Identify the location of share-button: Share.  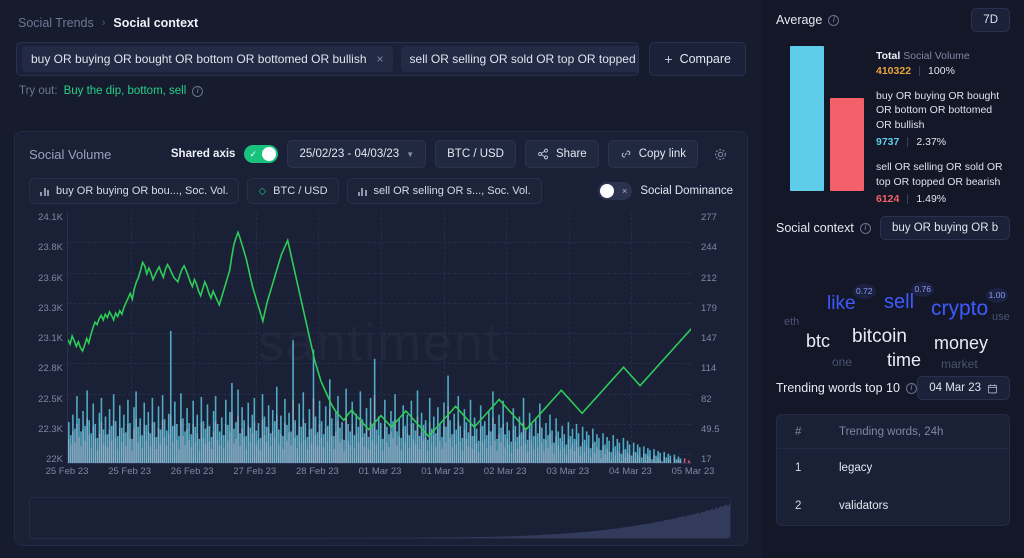
(562, 154).